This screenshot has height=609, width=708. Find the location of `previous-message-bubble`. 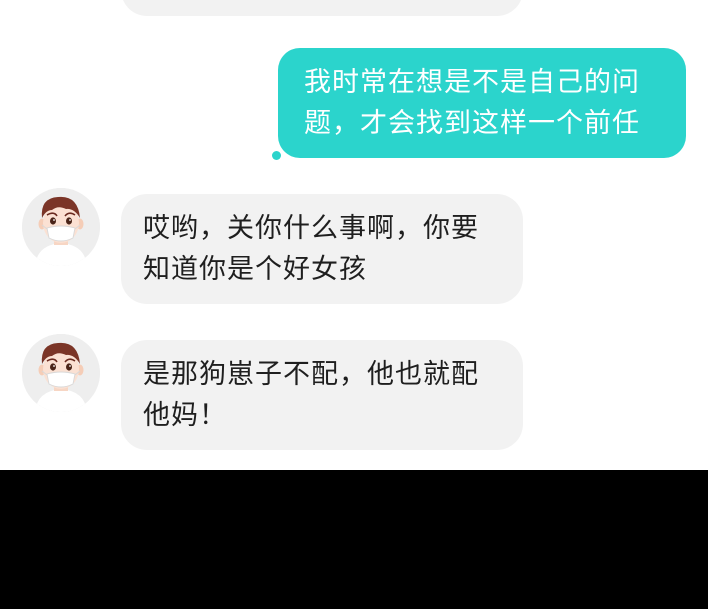

previous-message-bubble is located at coordinates (322, 8).